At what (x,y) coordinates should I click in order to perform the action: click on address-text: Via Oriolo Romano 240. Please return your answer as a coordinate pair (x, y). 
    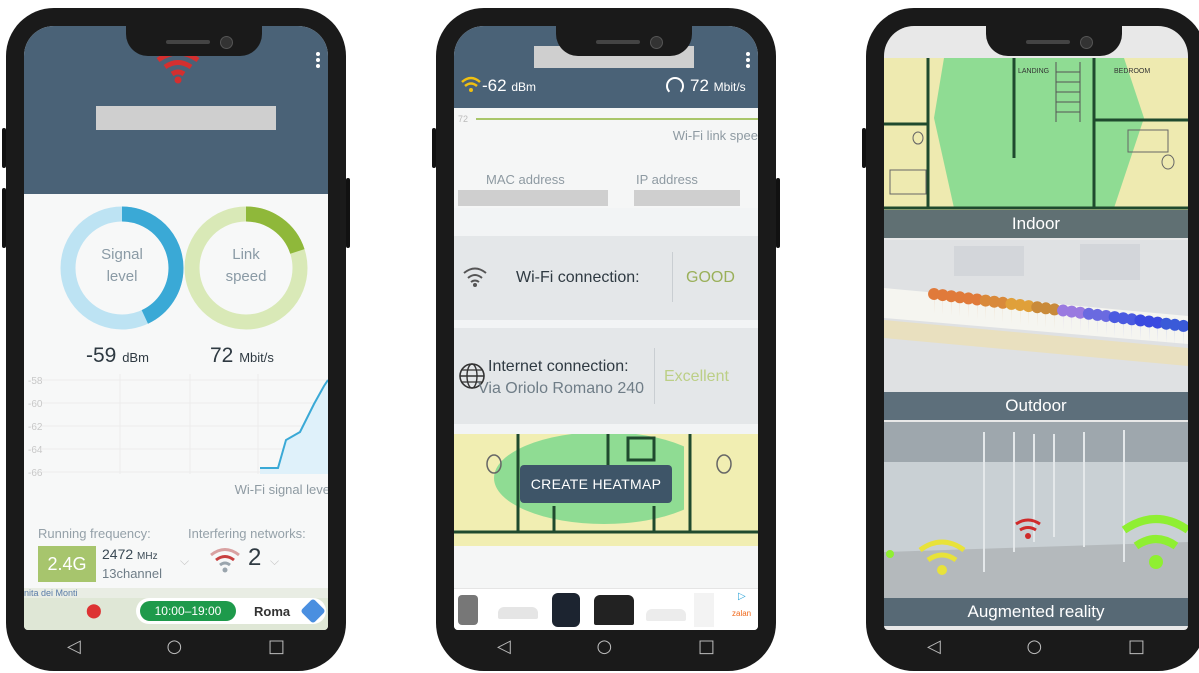
    Looking at the image, I should click on (561, 388).